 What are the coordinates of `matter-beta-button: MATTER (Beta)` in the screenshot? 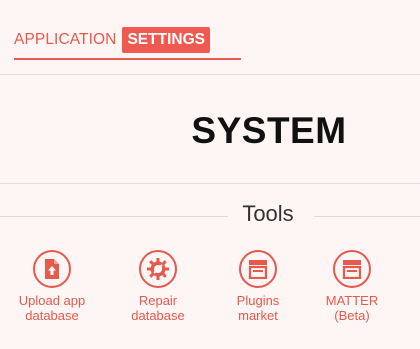 It's located at (352, 286).